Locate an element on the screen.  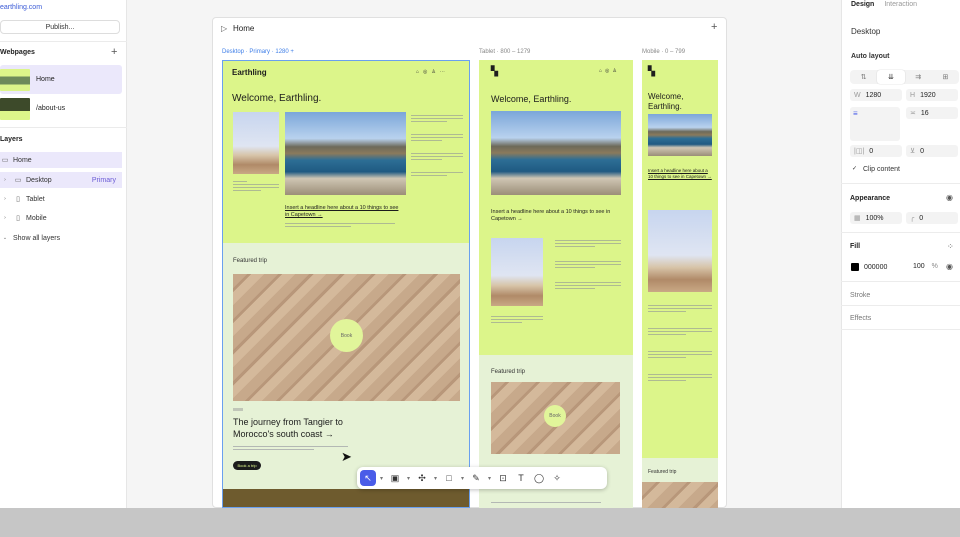
image-tool-icon: ⊡ is located at coordinates (503, 478).